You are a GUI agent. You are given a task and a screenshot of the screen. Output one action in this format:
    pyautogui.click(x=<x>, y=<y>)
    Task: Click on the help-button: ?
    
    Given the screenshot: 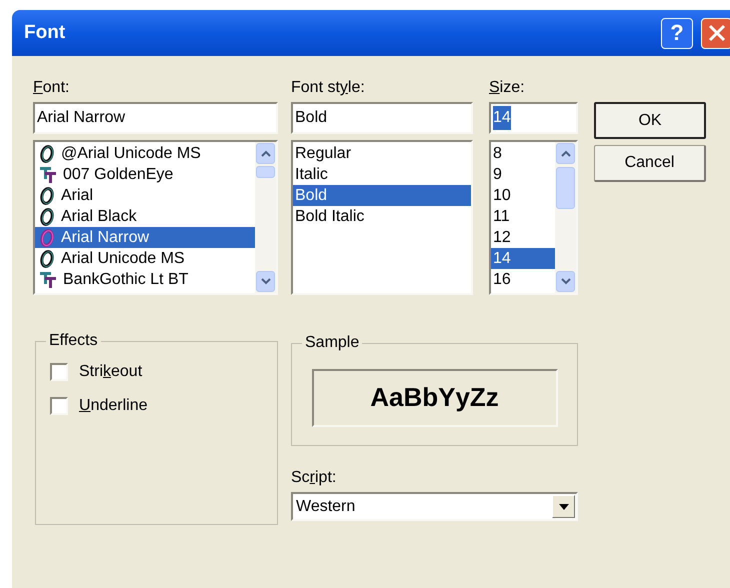 What is the action you would take?
    pyautogui.click(x=677, y=33)
    